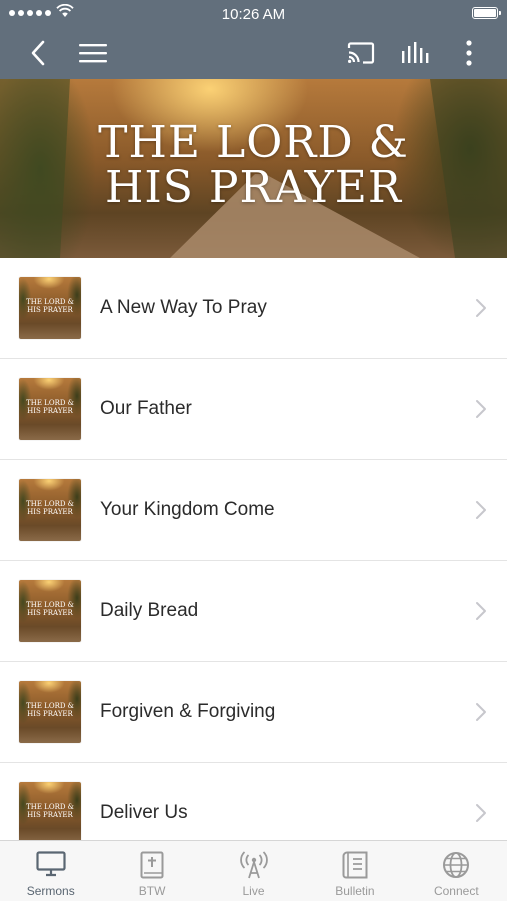 The height and width of the screenshot is (901, 507). I want to click on back-button, so click(38, 52).